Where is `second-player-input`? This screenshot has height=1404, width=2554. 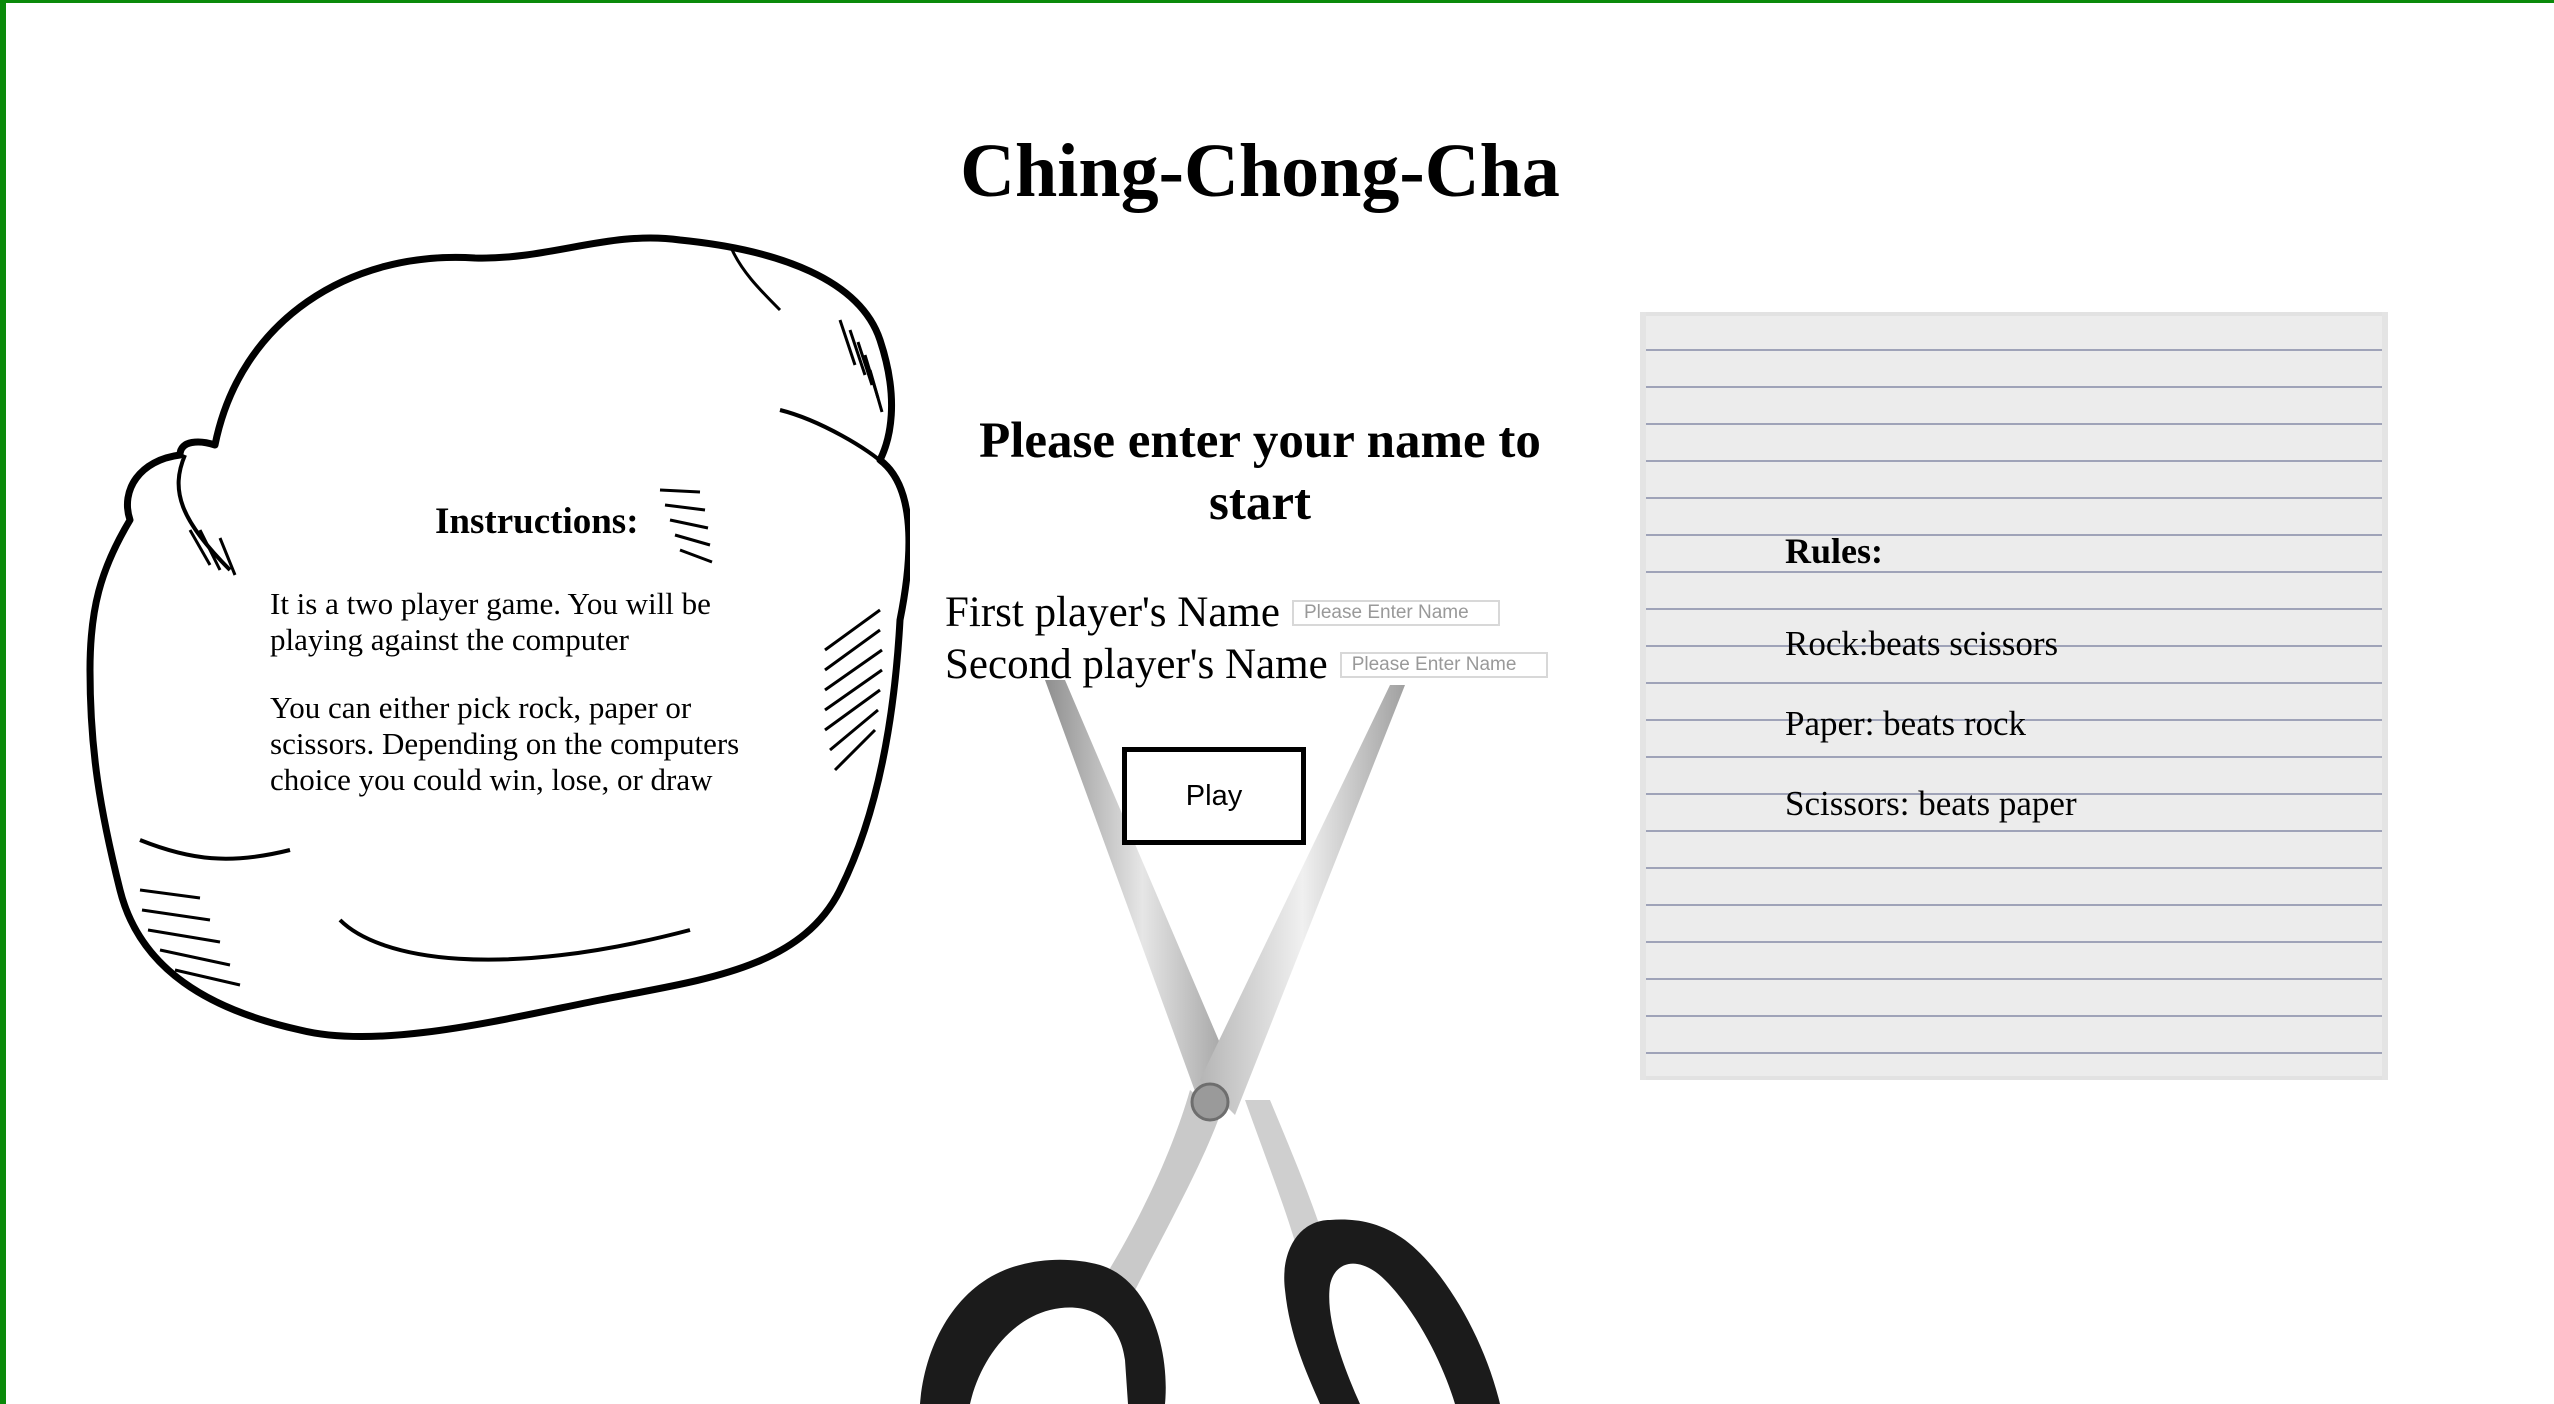
second-player-input is located at coordinates (1443, 665).